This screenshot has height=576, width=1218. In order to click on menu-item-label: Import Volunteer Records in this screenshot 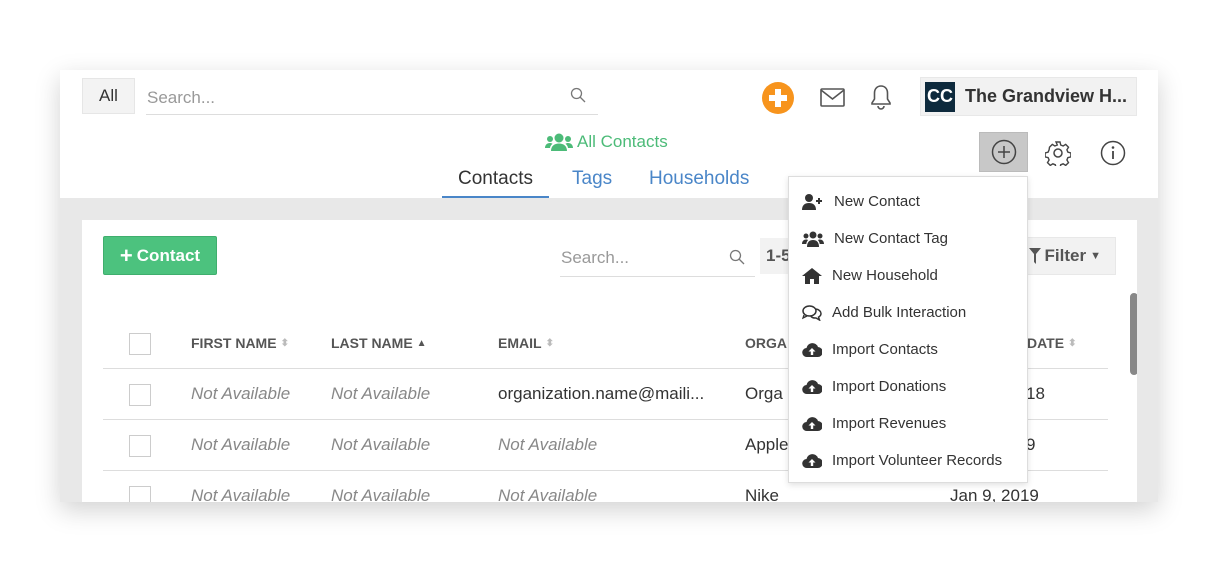, I will do `click(917, 460)`.